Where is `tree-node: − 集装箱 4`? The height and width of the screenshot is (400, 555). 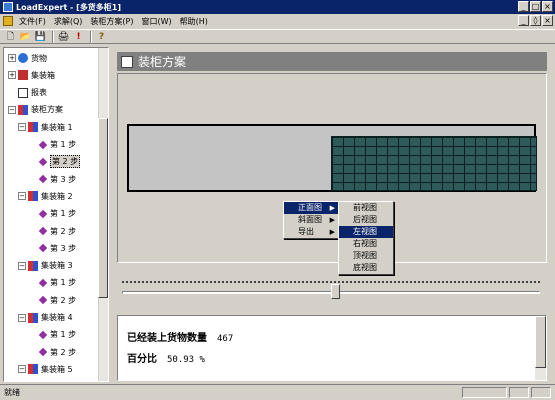 tree-node: − 集装箱 4 is located at coordinates (45, 318).